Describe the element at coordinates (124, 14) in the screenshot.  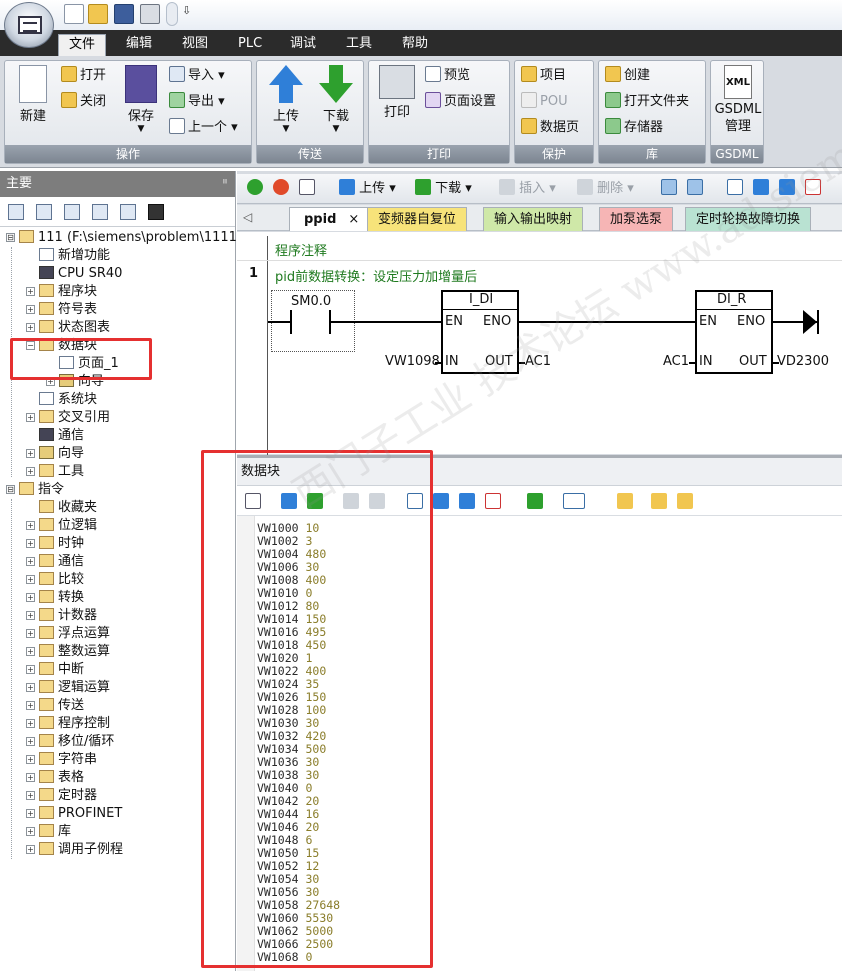
I see `save-icon` at that location.